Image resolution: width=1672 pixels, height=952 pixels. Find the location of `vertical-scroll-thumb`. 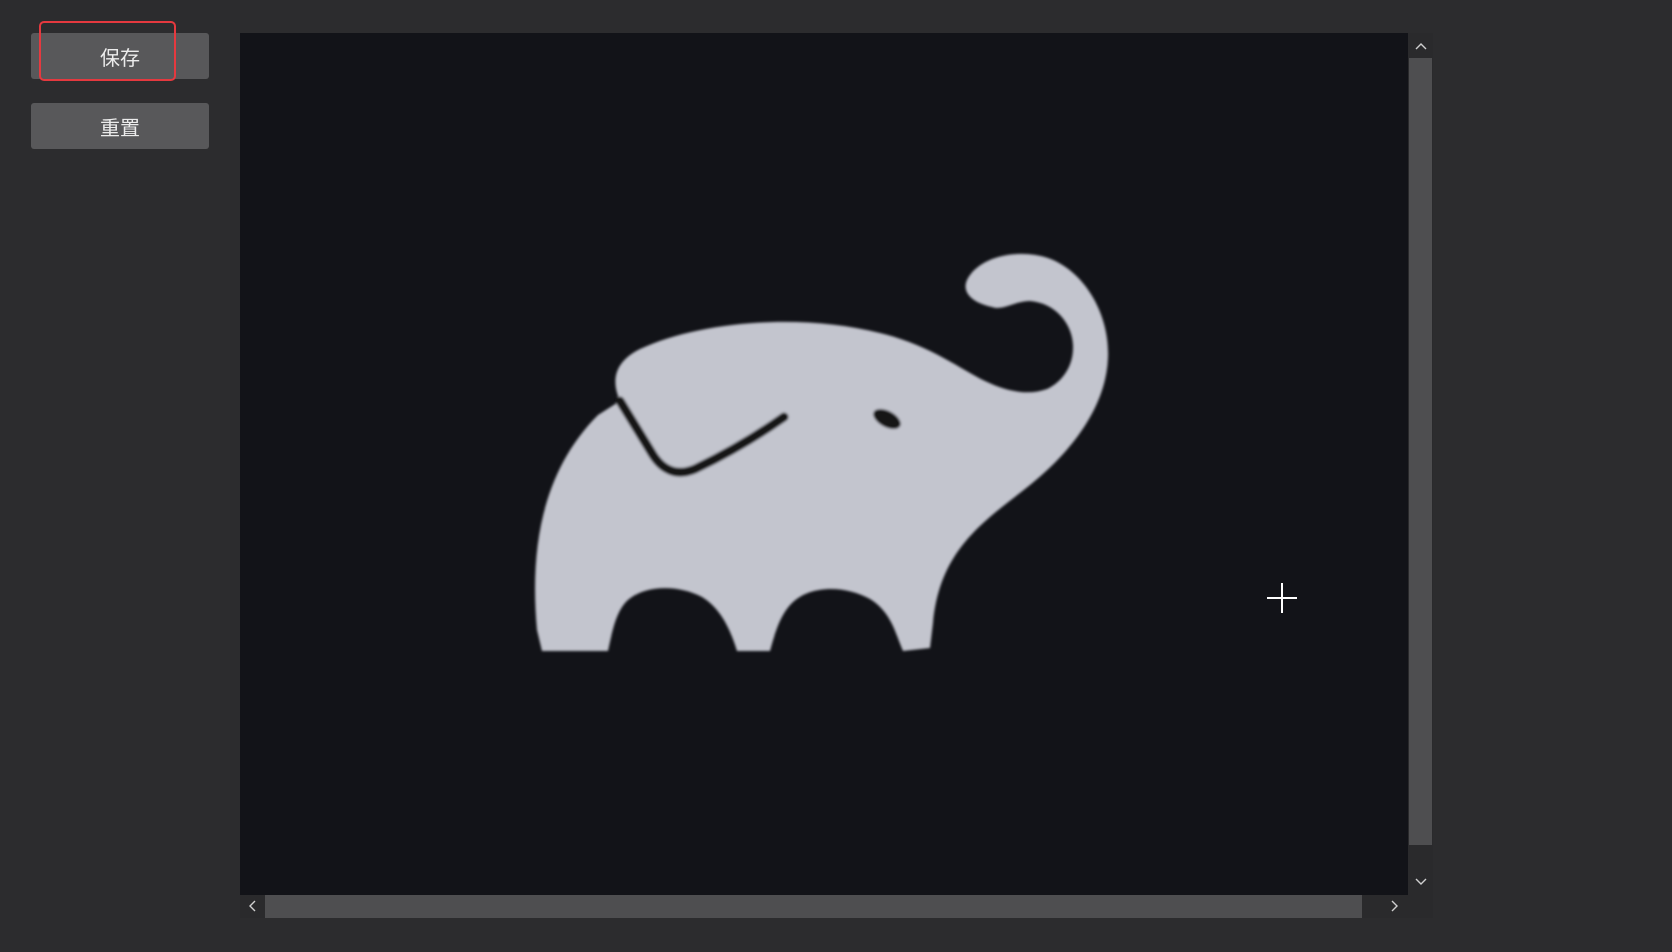

vertical-scroll-thumb is located at coordinates (1420, 451).